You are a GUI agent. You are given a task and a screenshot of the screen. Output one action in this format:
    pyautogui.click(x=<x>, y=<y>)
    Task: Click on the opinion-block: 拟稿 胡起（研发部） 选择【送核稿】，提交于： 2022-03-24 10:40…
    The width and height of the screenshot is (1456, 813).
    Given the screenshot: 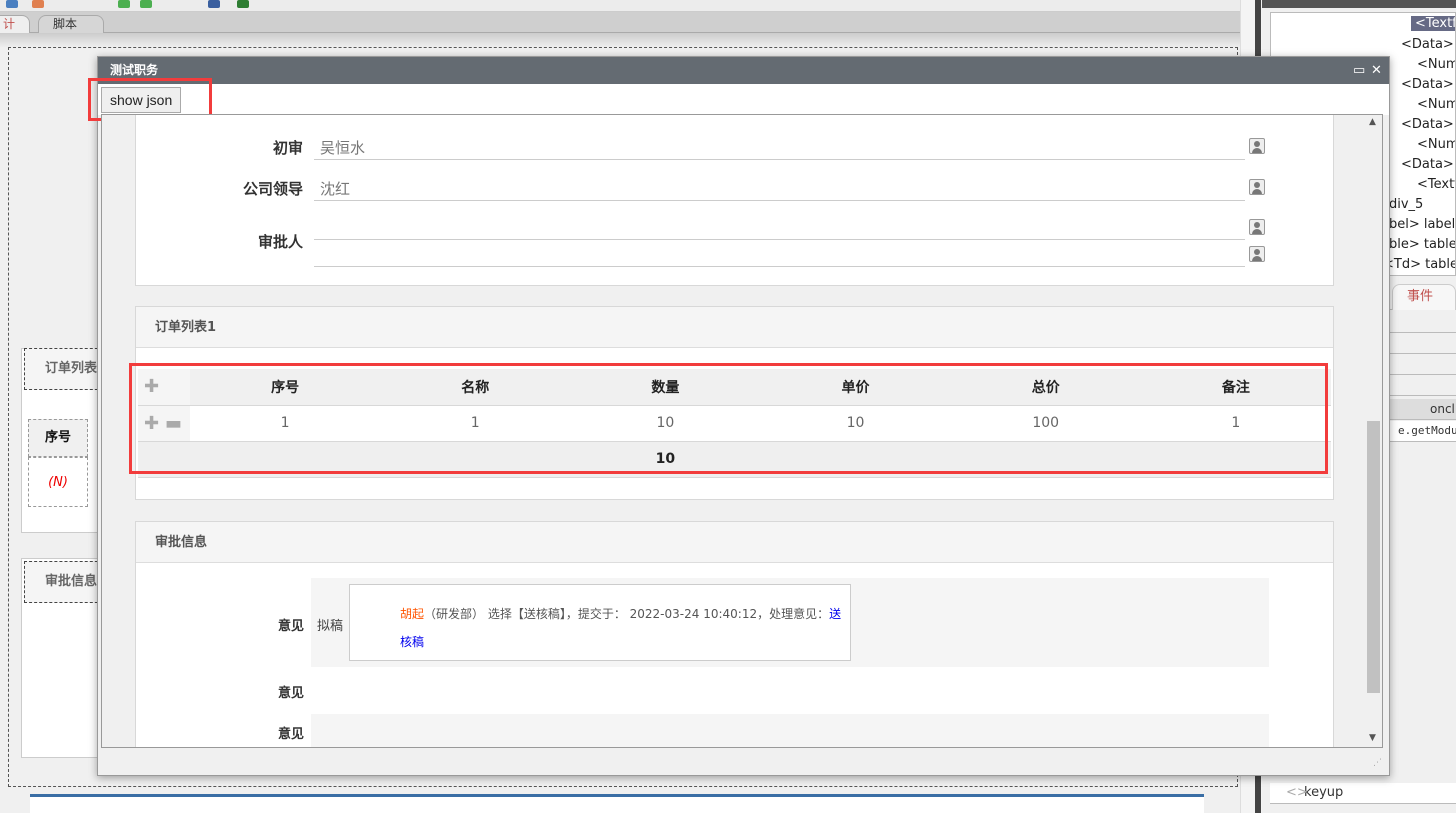 What is the action you would take?
    pyautogui.click(x=790, y=622)
    